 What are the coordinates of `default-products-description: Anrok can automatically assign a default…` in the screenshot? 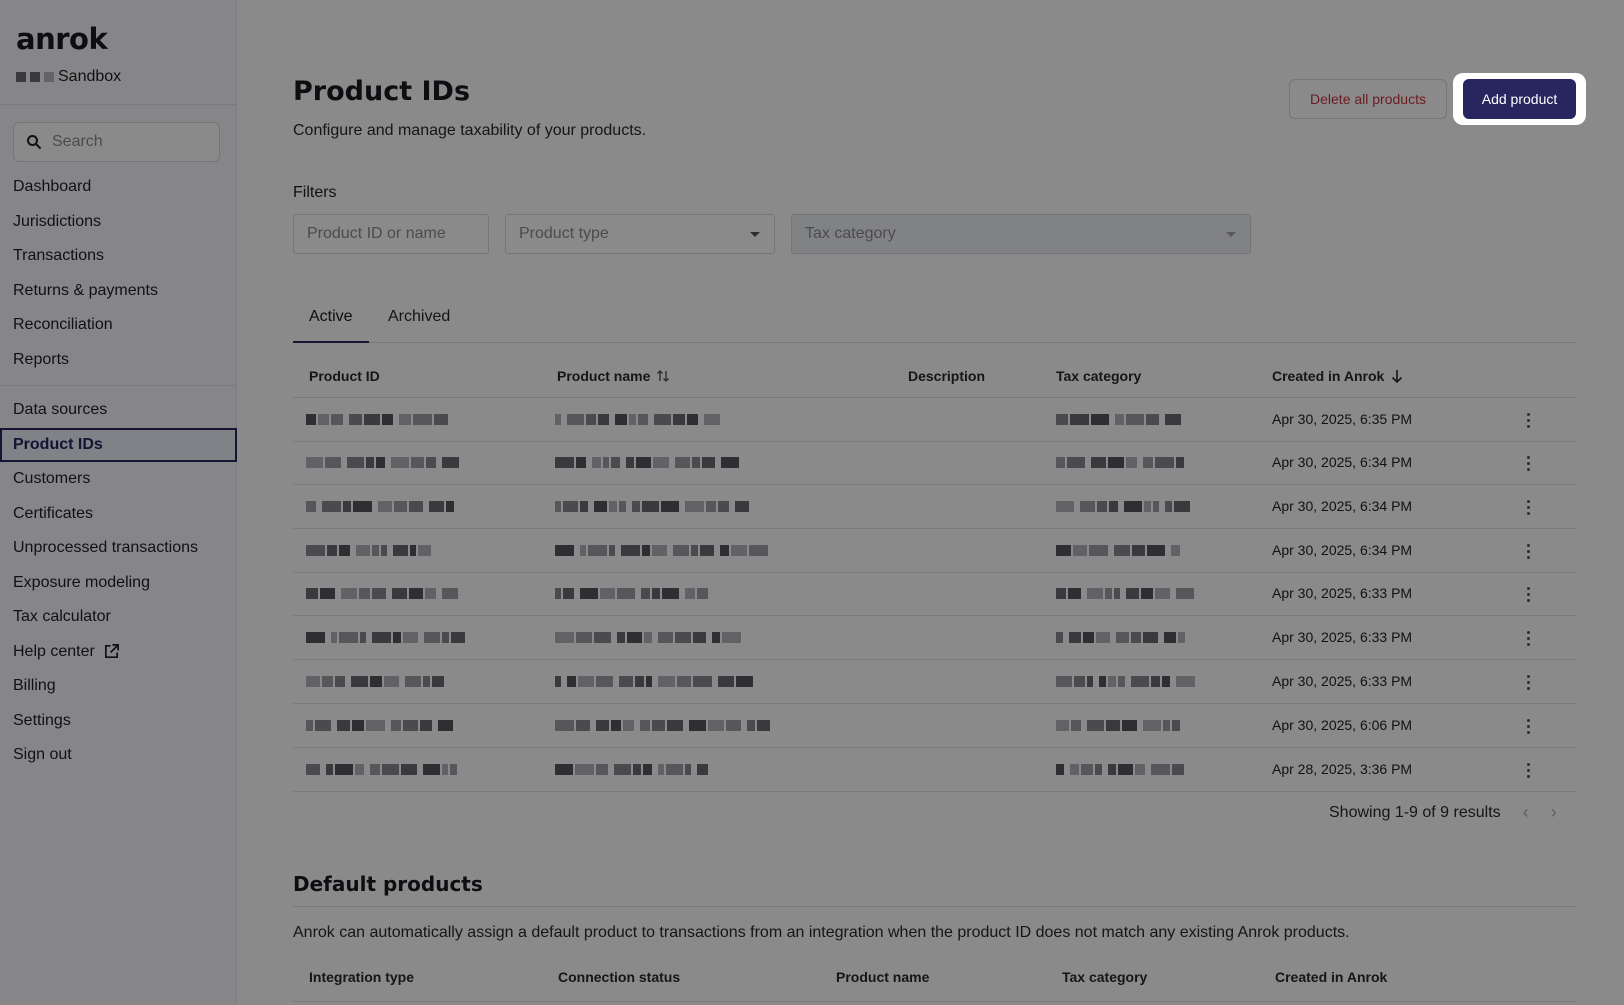 It's located at (821, 932).